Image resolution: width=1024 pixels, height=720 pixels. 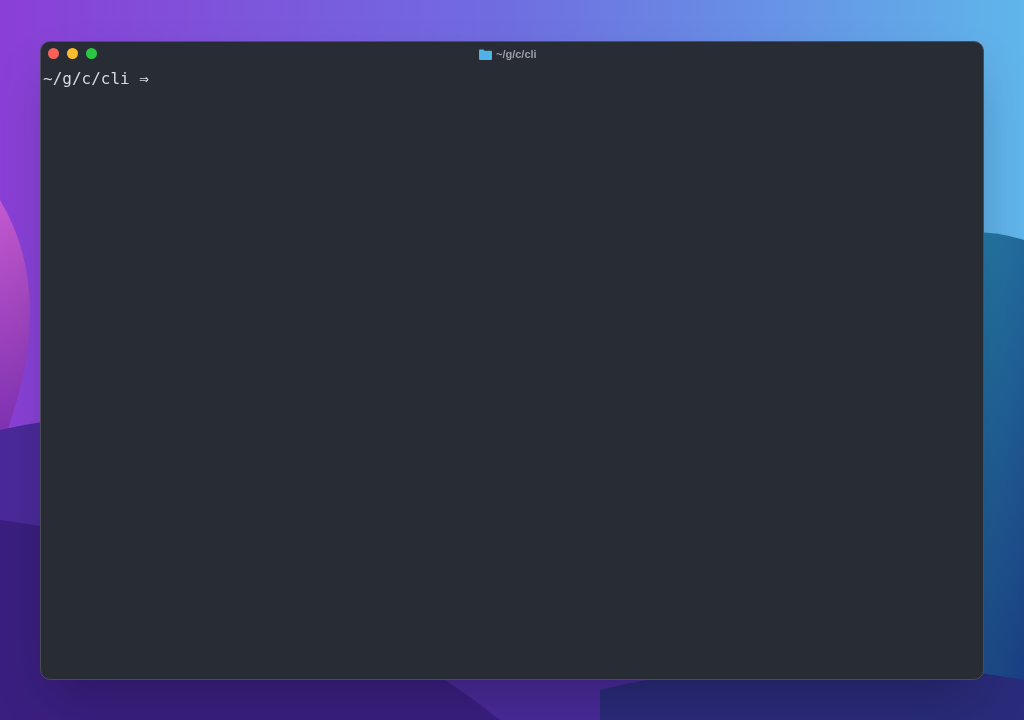 I want to click on zoom-button, so click(x=91, y=53).